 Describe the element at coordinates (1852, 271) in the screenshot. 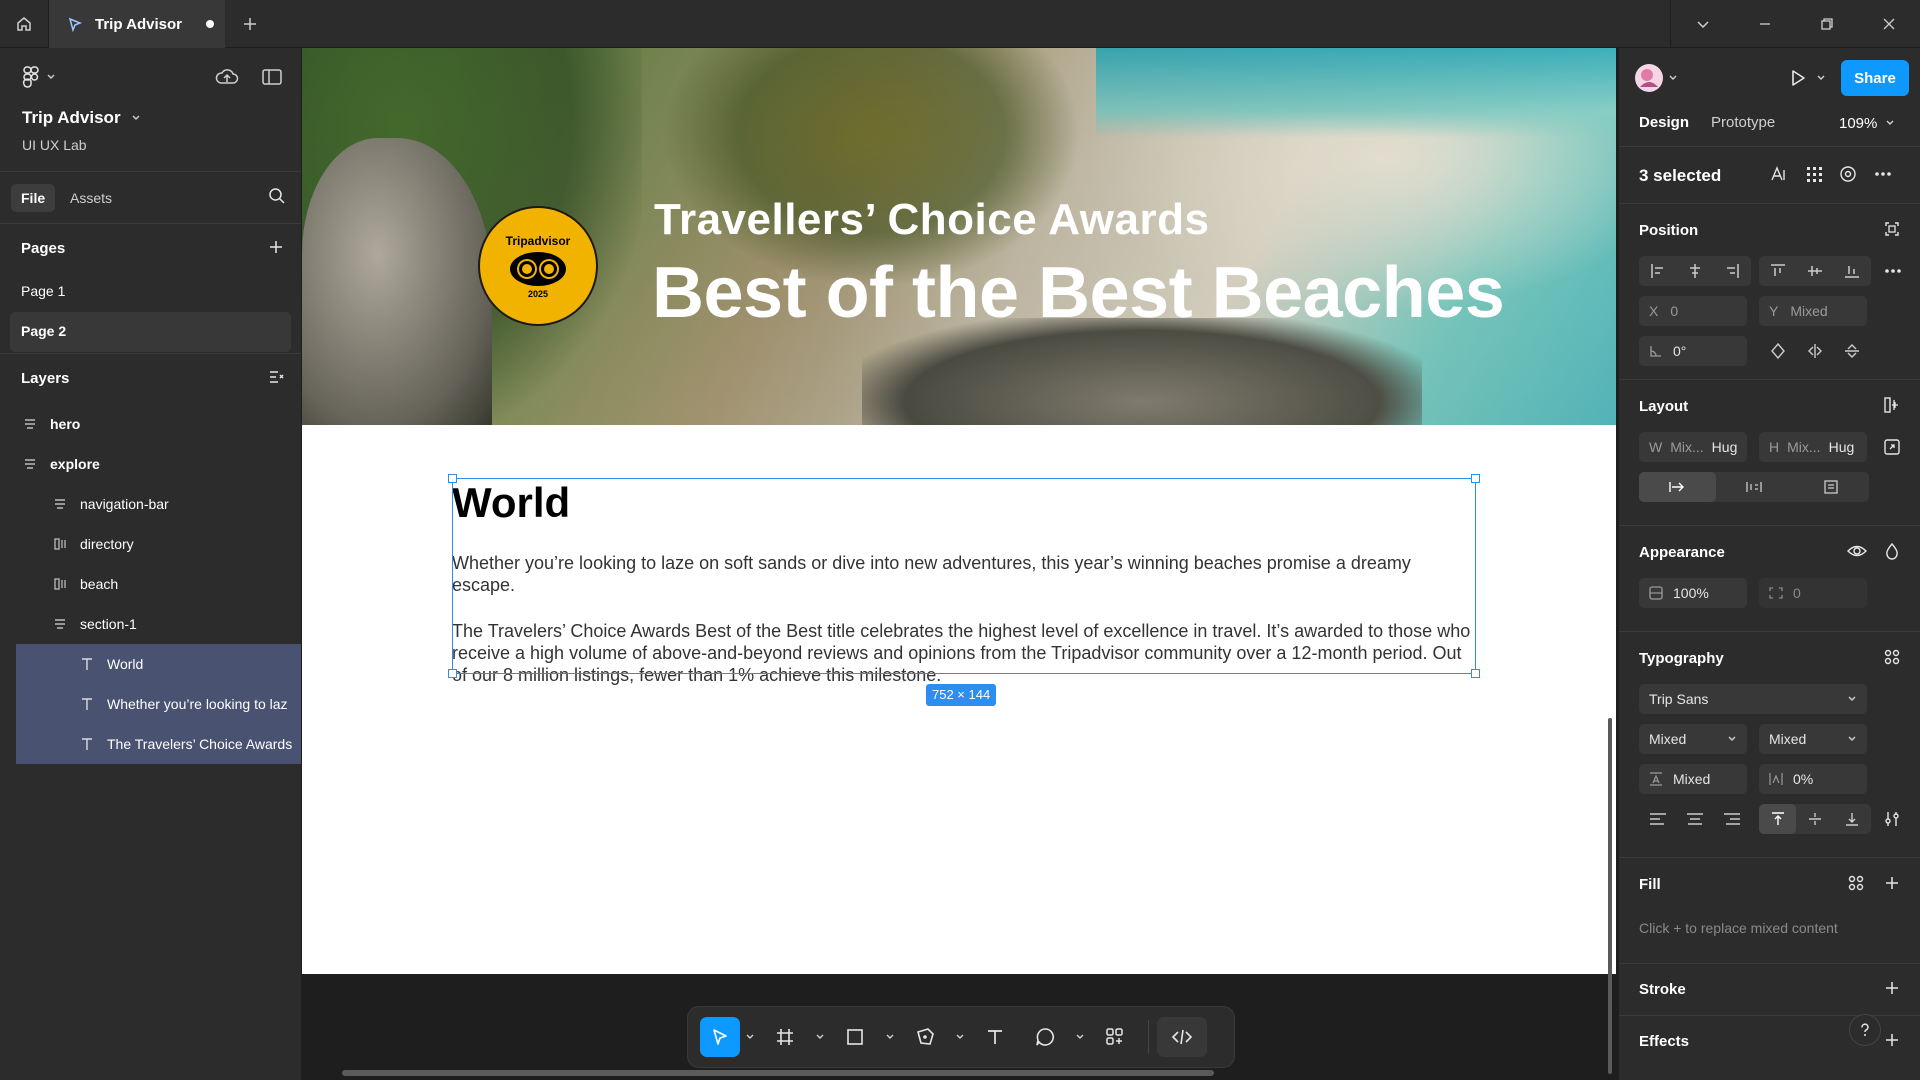

I see `align-bottom-button` at that location.